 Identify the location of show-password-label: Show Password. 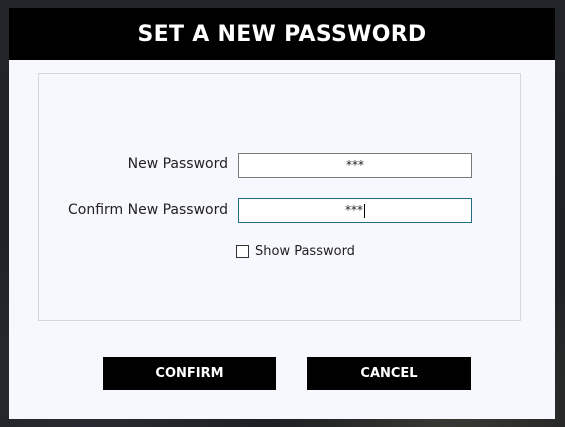
(305, 251).